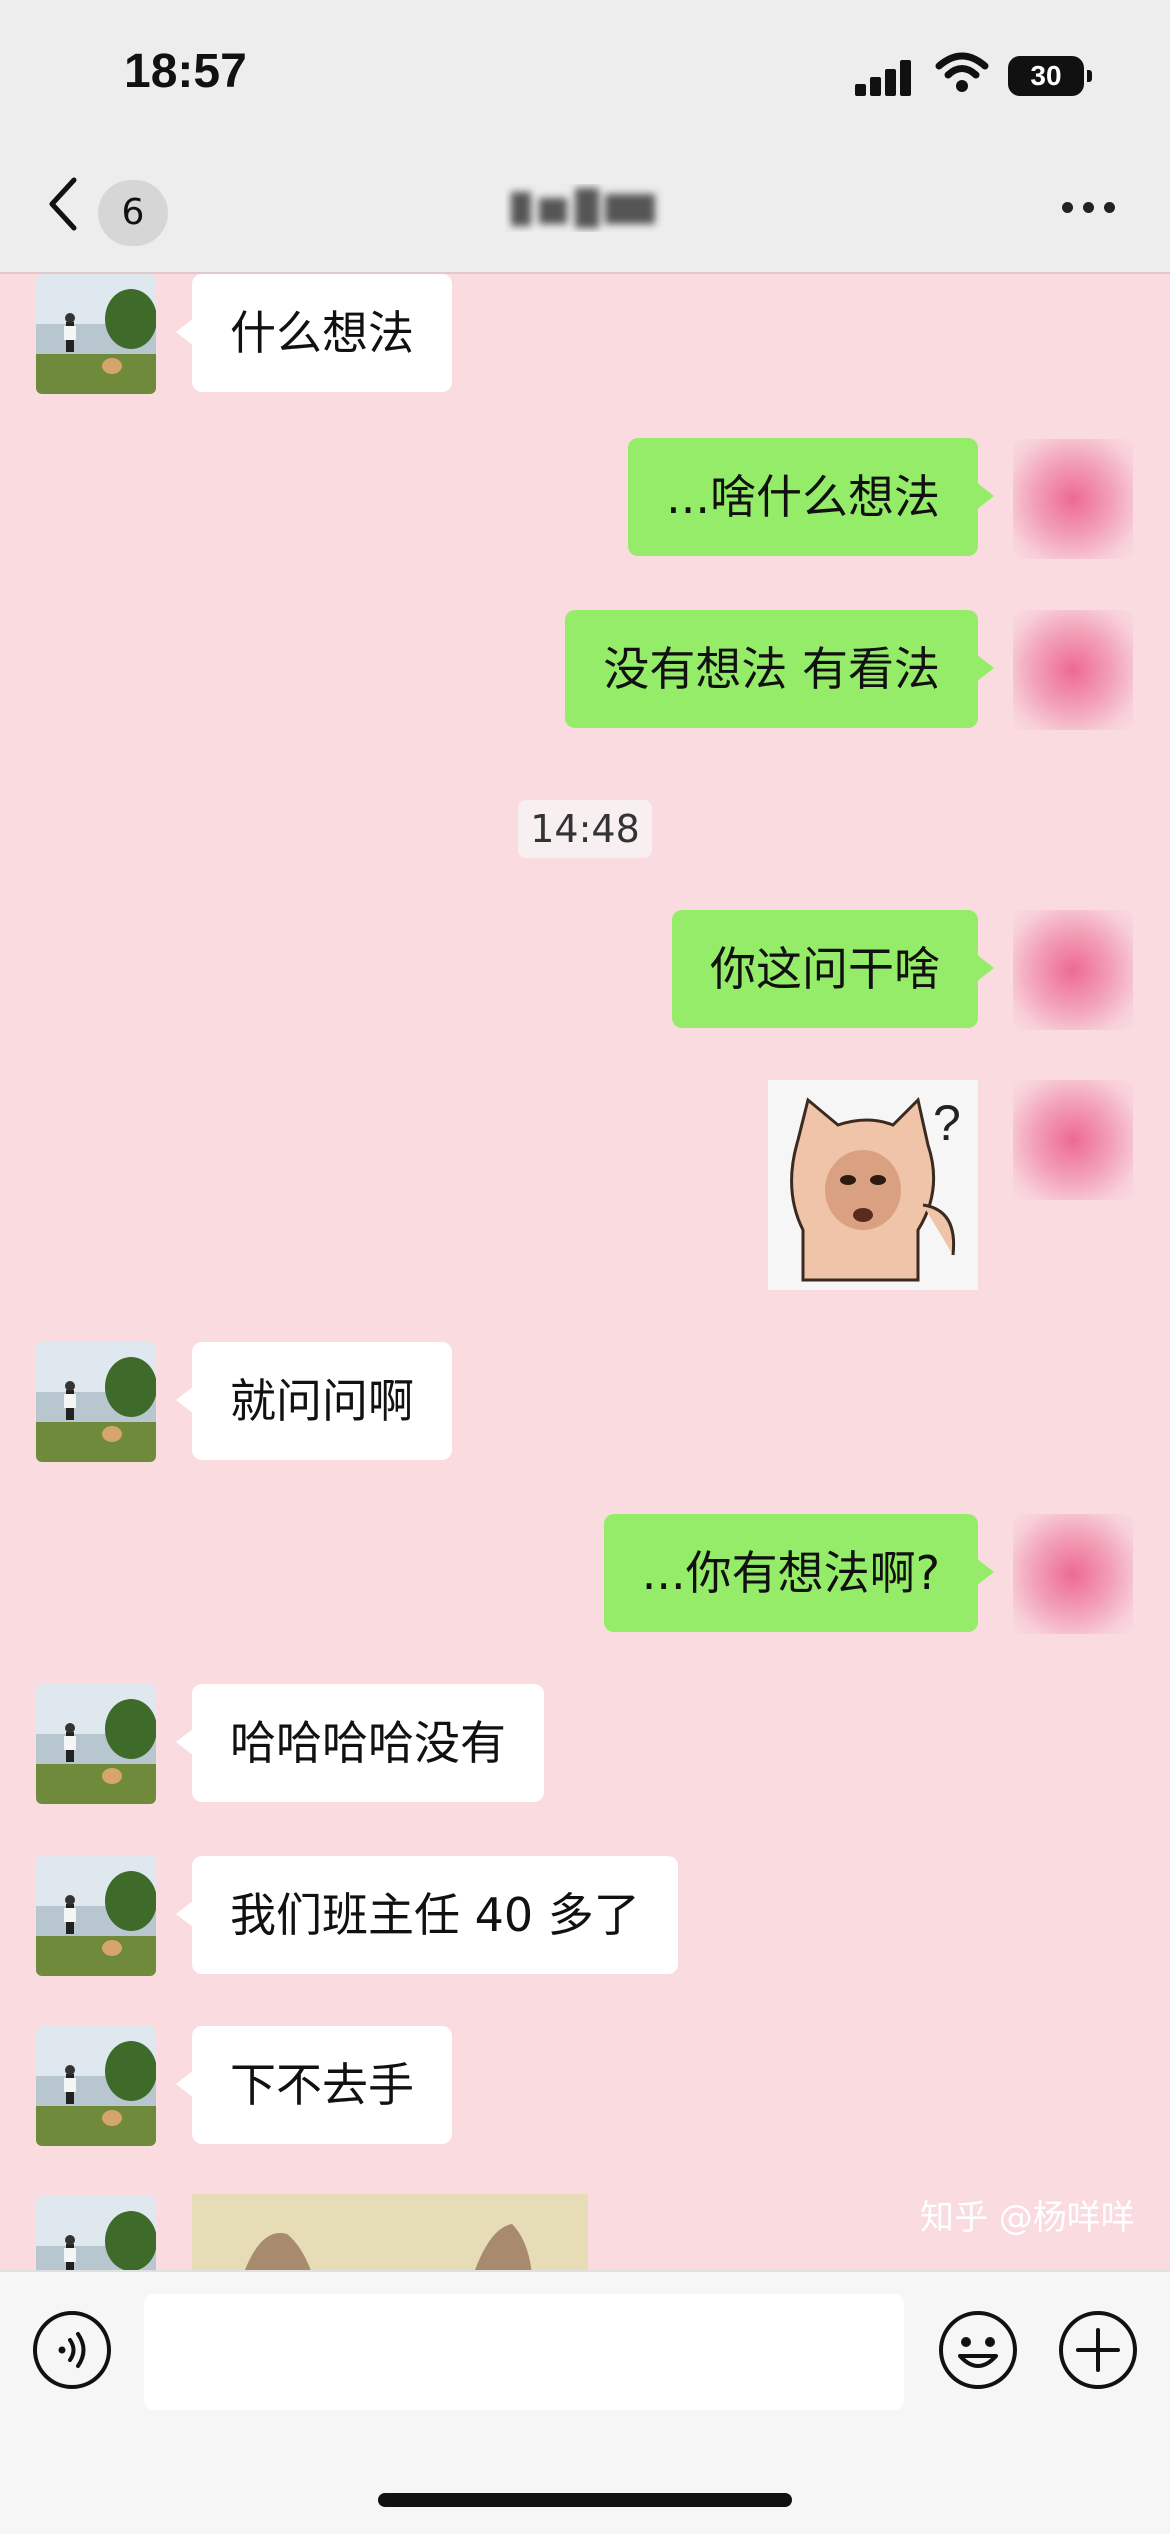 The width and height of the screenshot is (1170, 2534). I want to click on message-input, so click(524, 2352).